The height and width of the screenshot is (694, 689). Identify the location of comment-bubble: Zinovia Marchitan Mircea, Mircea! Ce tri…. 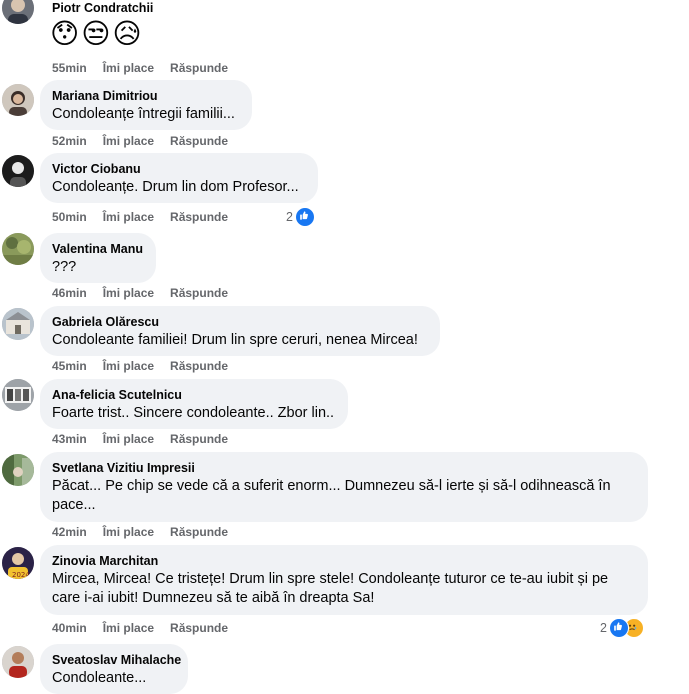
(344, 580).